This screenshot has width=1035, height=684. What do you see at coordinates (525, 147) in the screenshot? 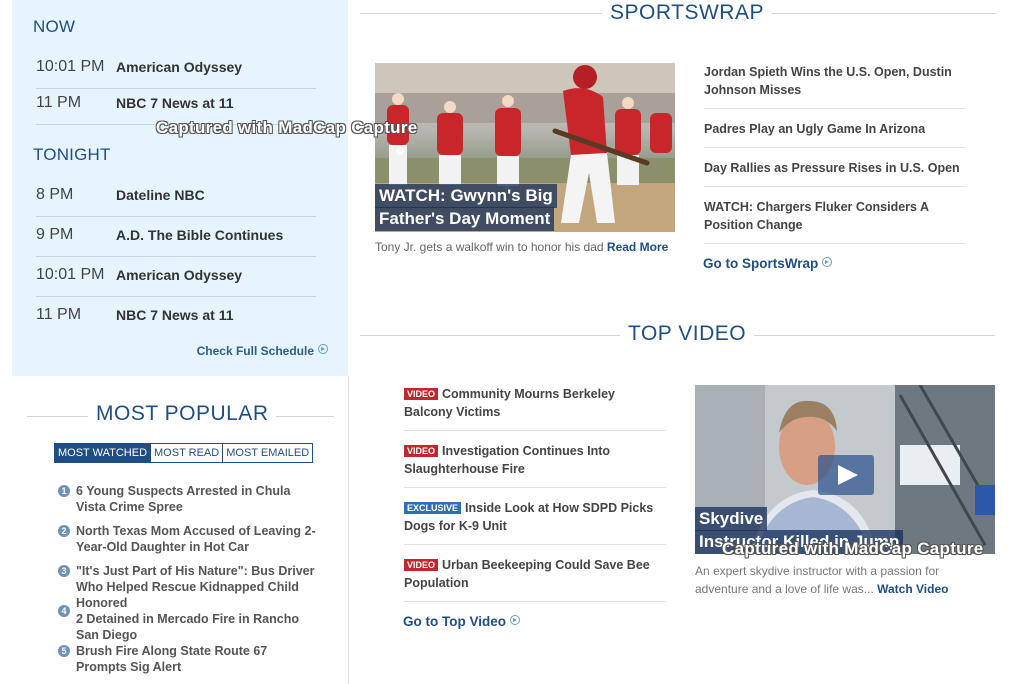
I see `sportswrap-photo: WATCH: Gwynn's Big Father's Day Moment` at bounding box center [525, 147].